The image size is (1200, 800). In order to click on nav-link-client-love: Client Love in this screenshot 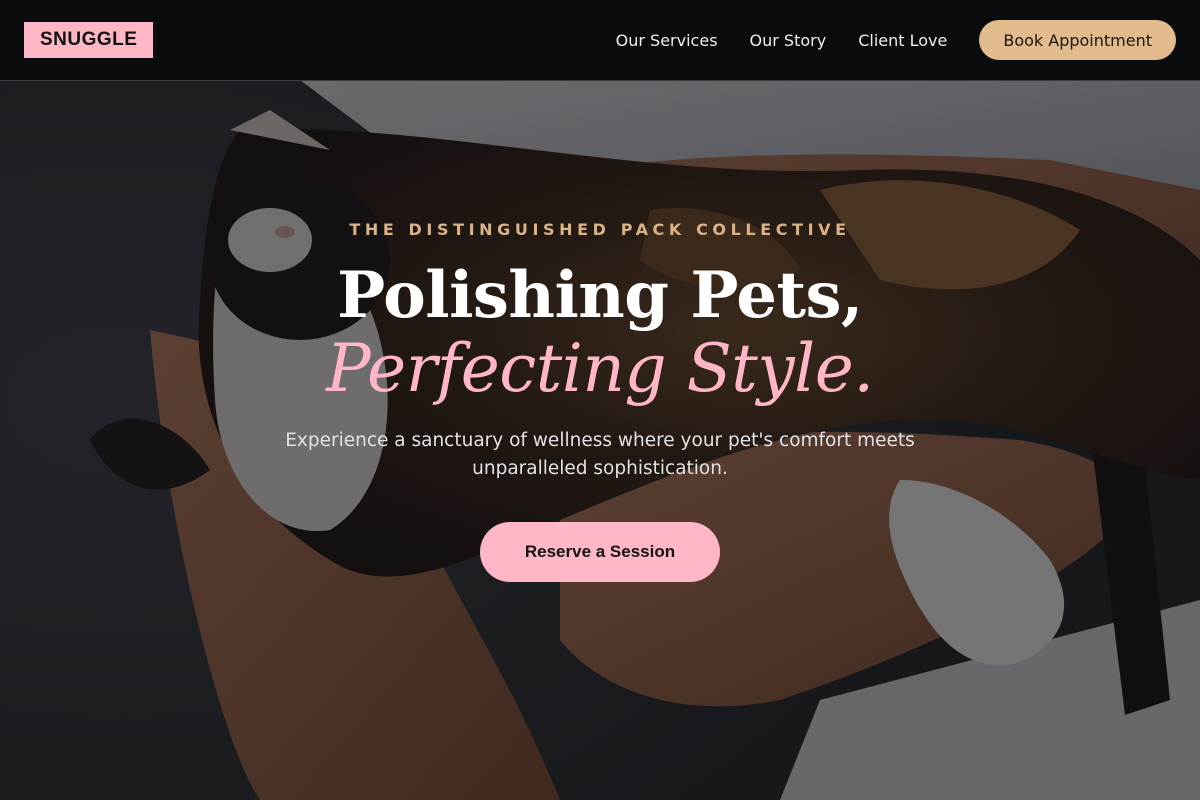, I will do `click(902, 40)`.